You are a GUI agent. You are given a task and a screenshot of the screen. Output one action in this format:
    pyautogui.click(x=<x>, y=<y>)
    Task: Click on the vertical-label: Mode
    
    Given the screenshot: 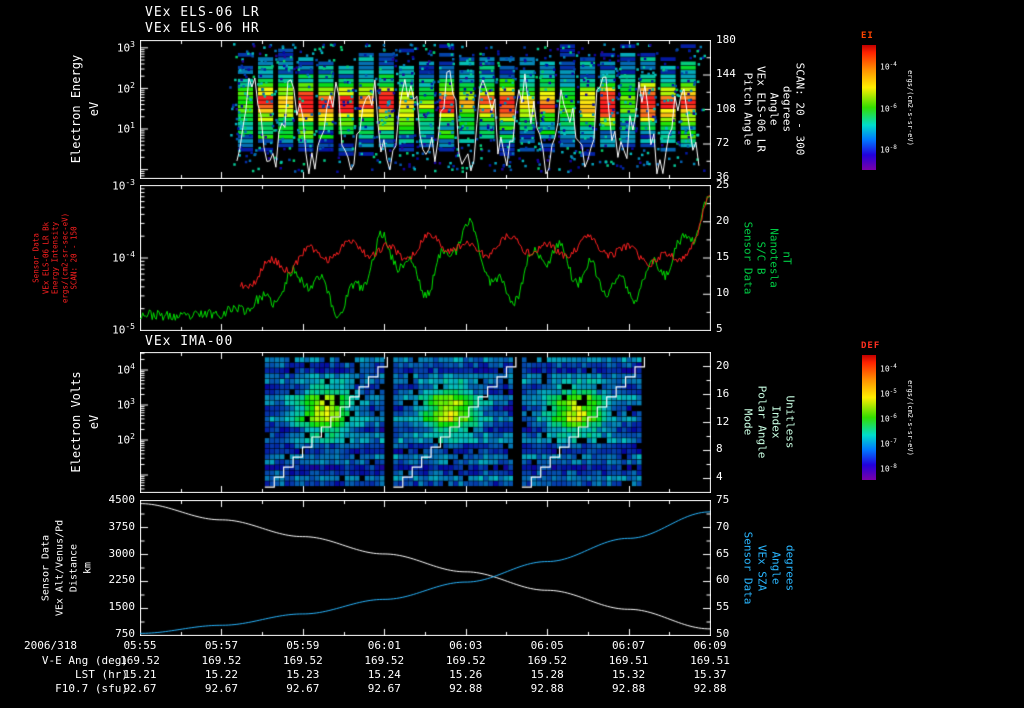 What is the action you would take?
    pyautogui.click(x=748, y=422)
    